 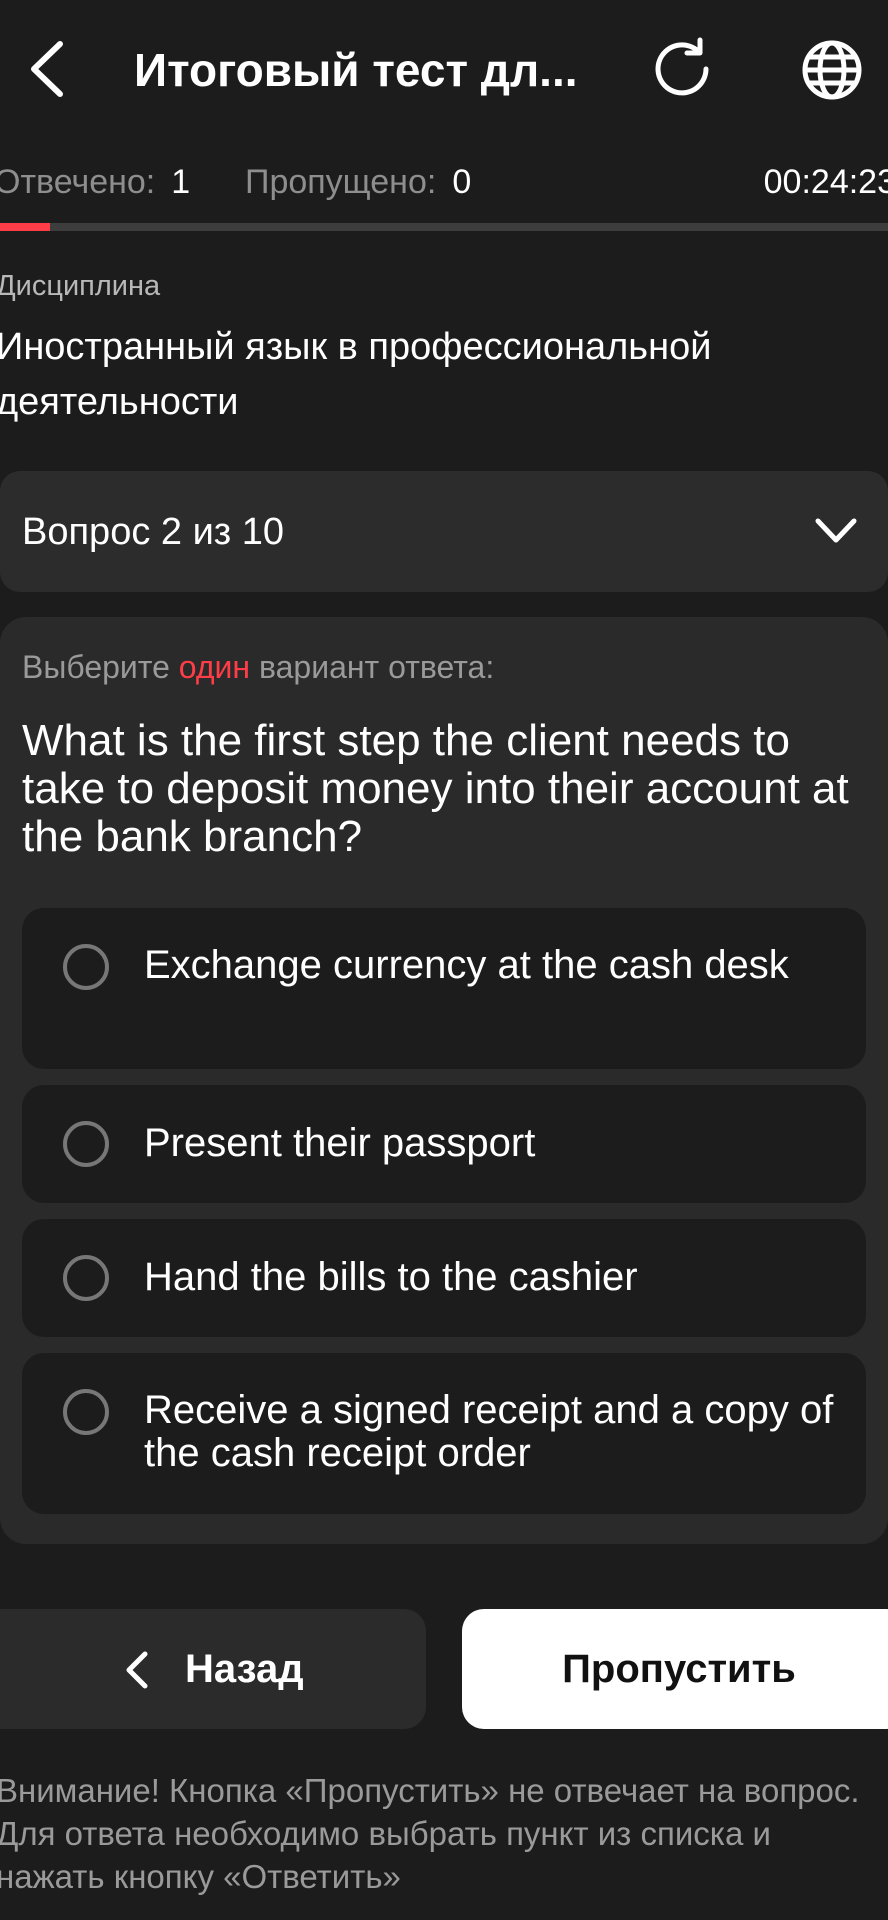 I want to click on reload-icon, so click(x=684, y=69).